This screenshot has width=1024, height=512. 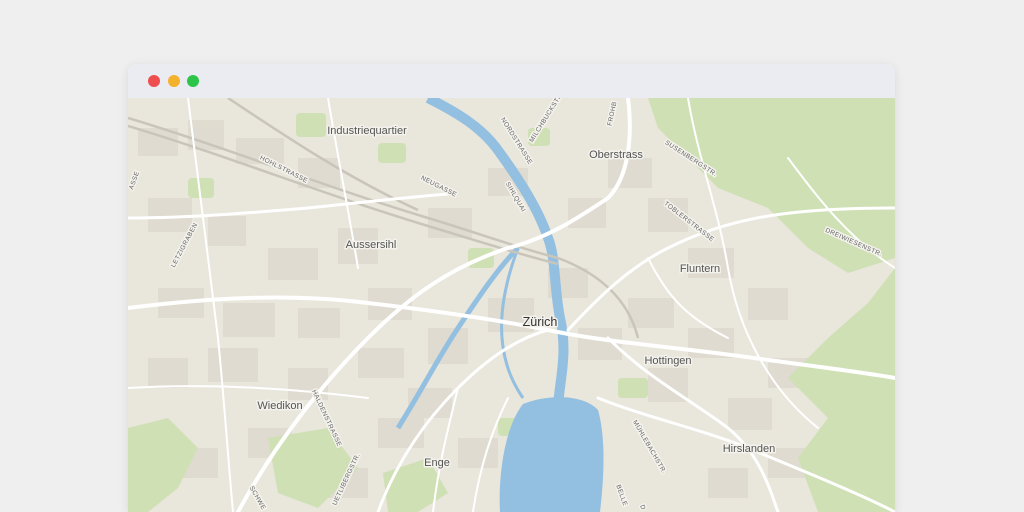 What do you see at coordinates (280, 406) in the screenshot?
I see `label-wiedikon: Wiedikon` at bounding box center [280, 406].